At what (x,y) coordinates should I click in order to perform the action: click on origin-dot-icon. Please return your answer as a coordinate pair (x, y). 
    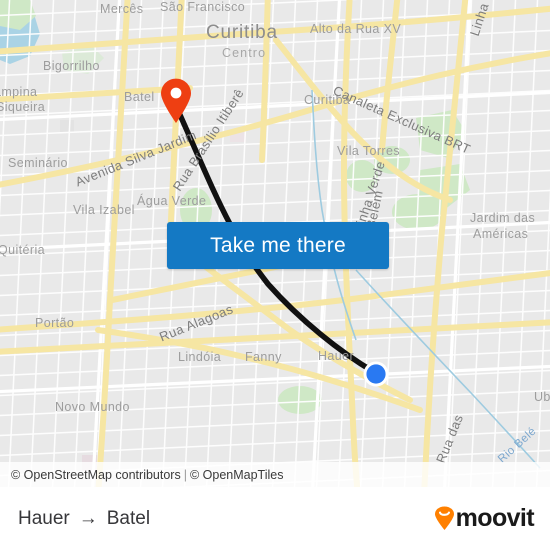
    Looking at the image, I should click on (376, 374).